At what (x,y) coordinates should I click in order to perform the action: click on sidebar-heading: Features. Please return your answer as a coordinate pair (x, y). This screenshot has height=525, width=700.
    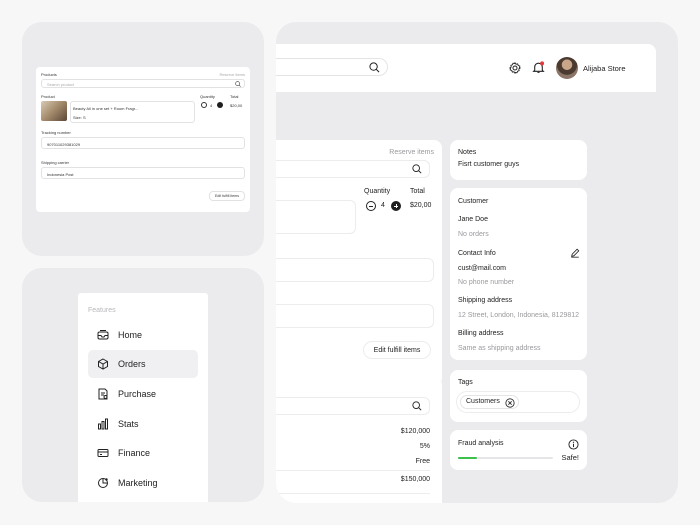
    Looking at the image, I should click on (102, 310).